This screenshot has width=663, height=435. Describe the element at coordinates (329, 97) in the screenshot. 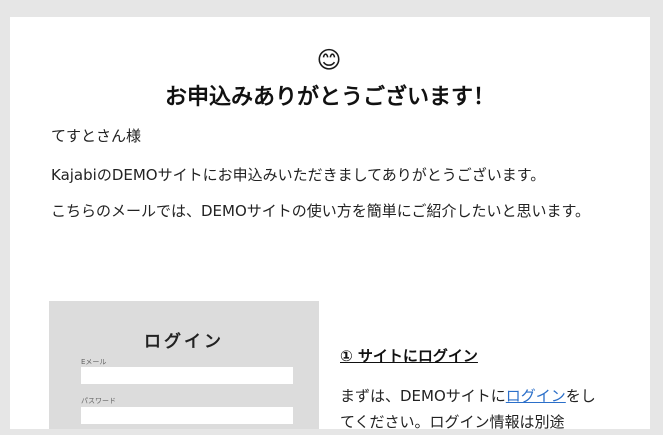

I see `thank-you-heading: お申込みありがとうございます！` at that location.